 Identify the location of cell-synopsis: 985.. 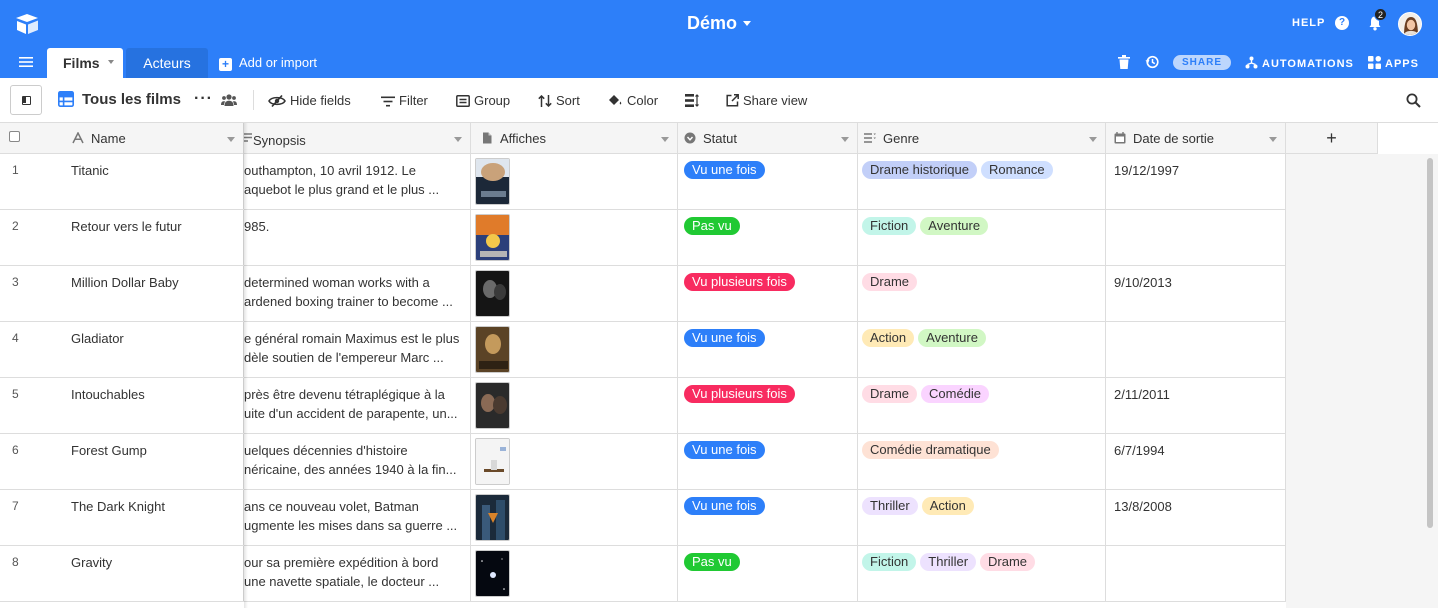
(357, 237).